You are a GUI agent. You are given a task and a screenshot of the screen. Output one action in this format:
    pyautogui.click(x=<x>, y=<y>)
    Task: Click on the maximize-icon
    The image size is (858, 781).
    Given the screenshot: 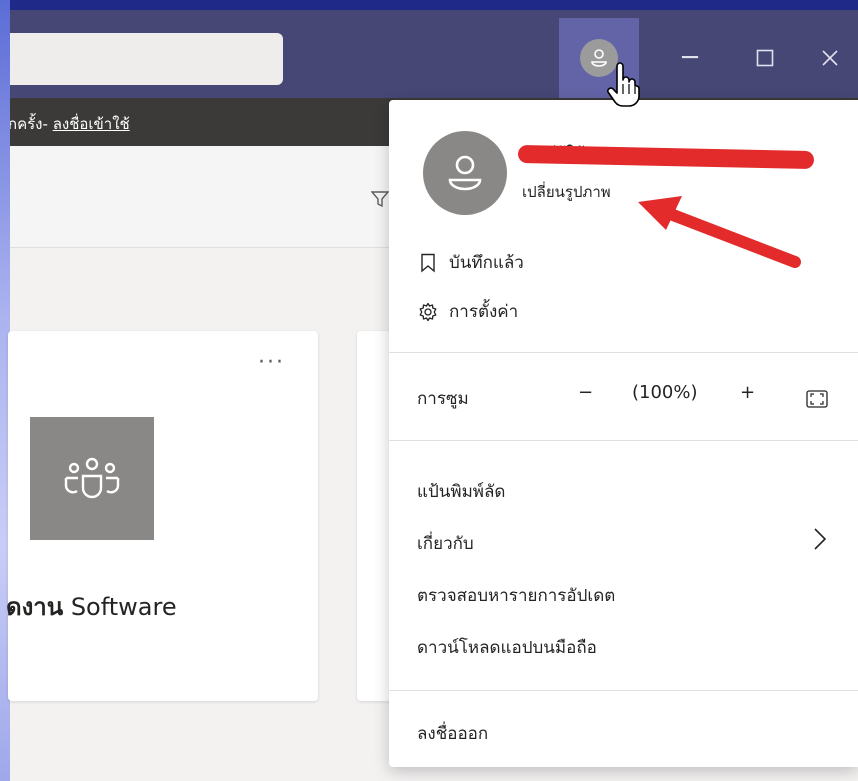 What is the action you would take?
    pyautogui.click(x=765, y=58)
    